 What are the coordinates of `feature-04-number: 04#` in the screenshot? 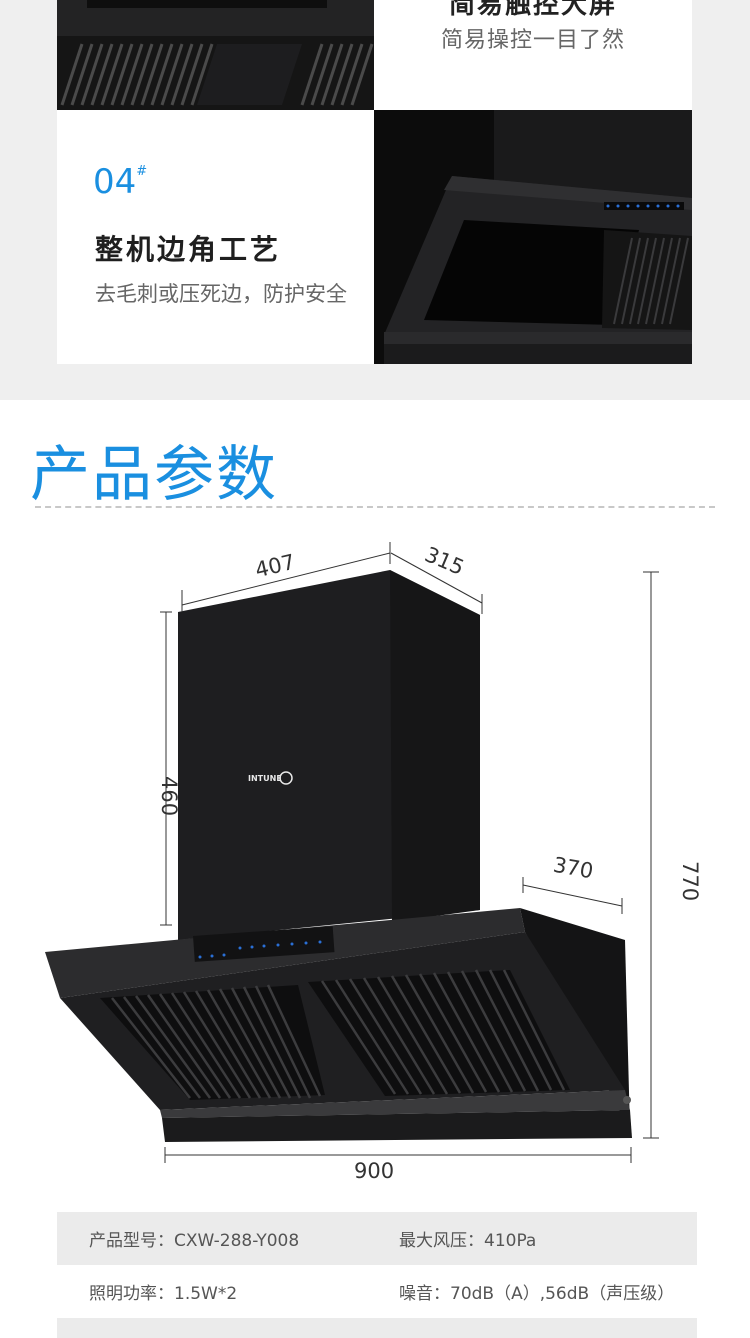 It's located at (120, 182).